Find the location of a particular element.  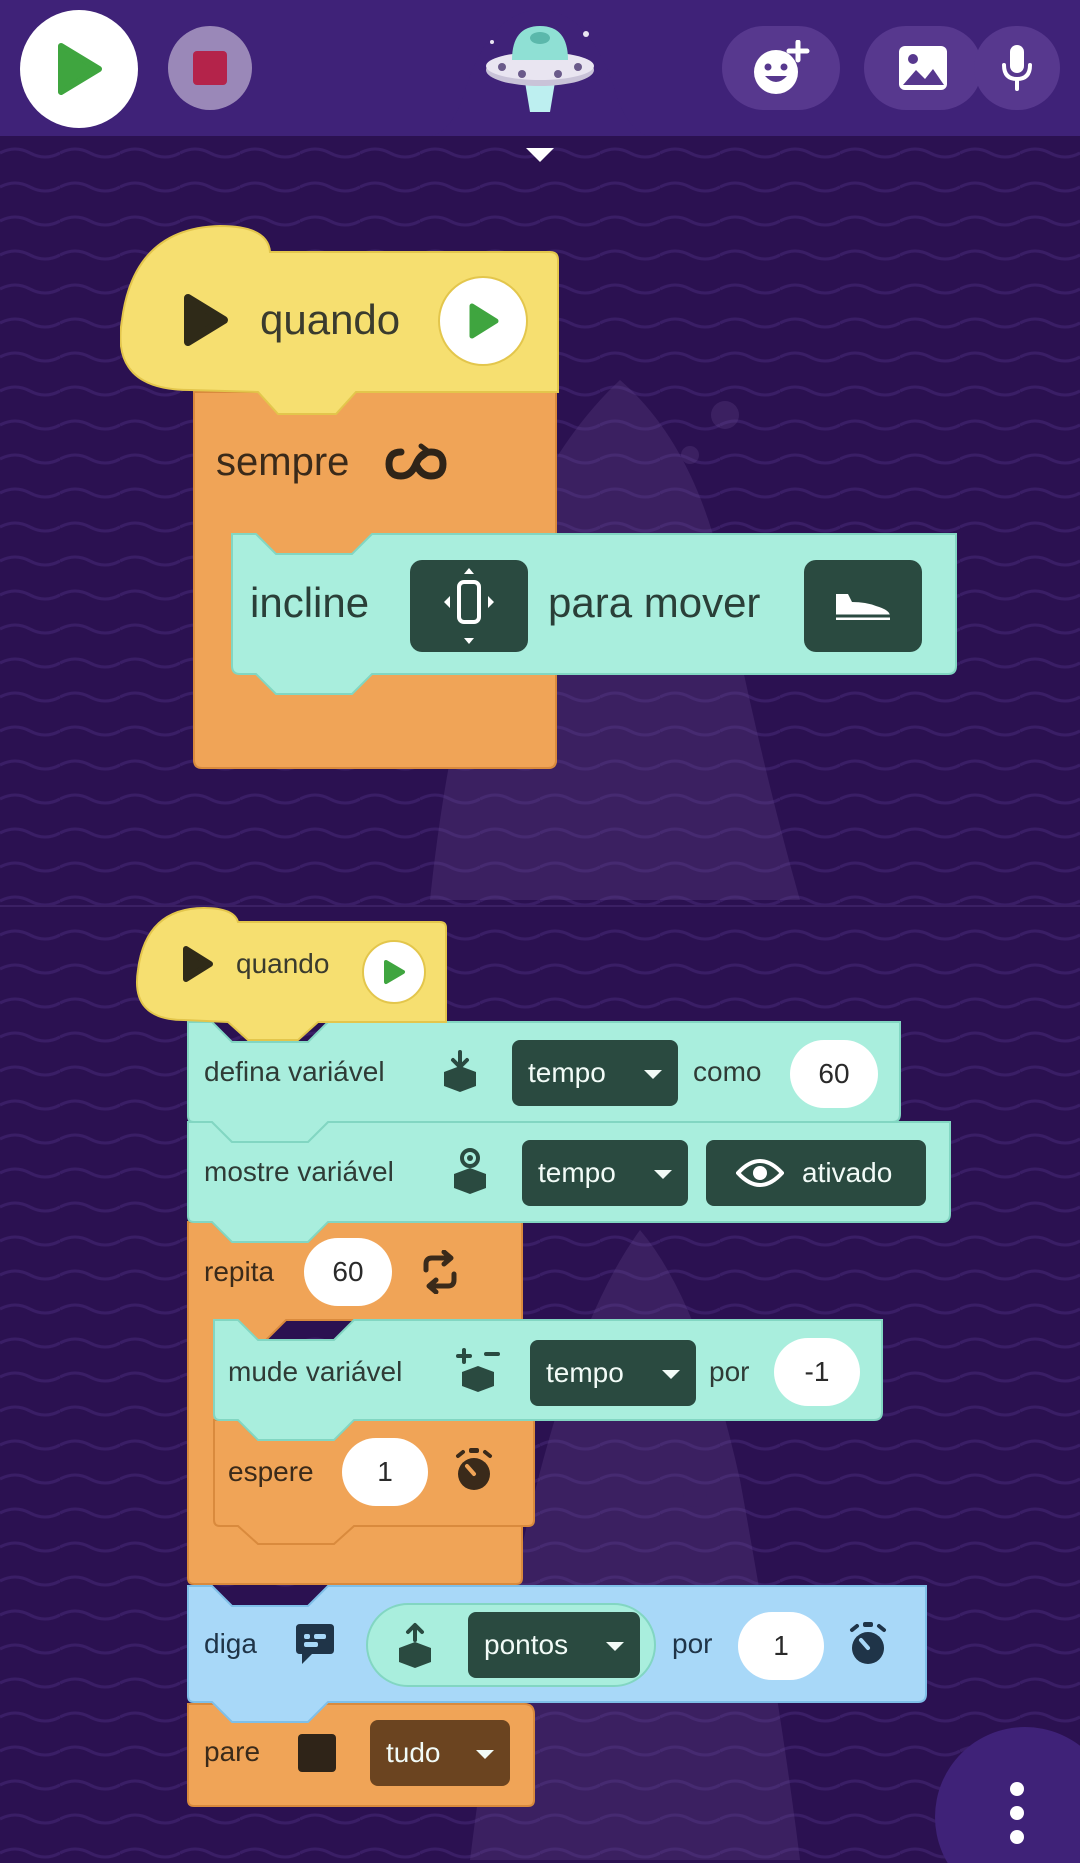

speech-bubble-icon is located at coordinates (315, 1644).